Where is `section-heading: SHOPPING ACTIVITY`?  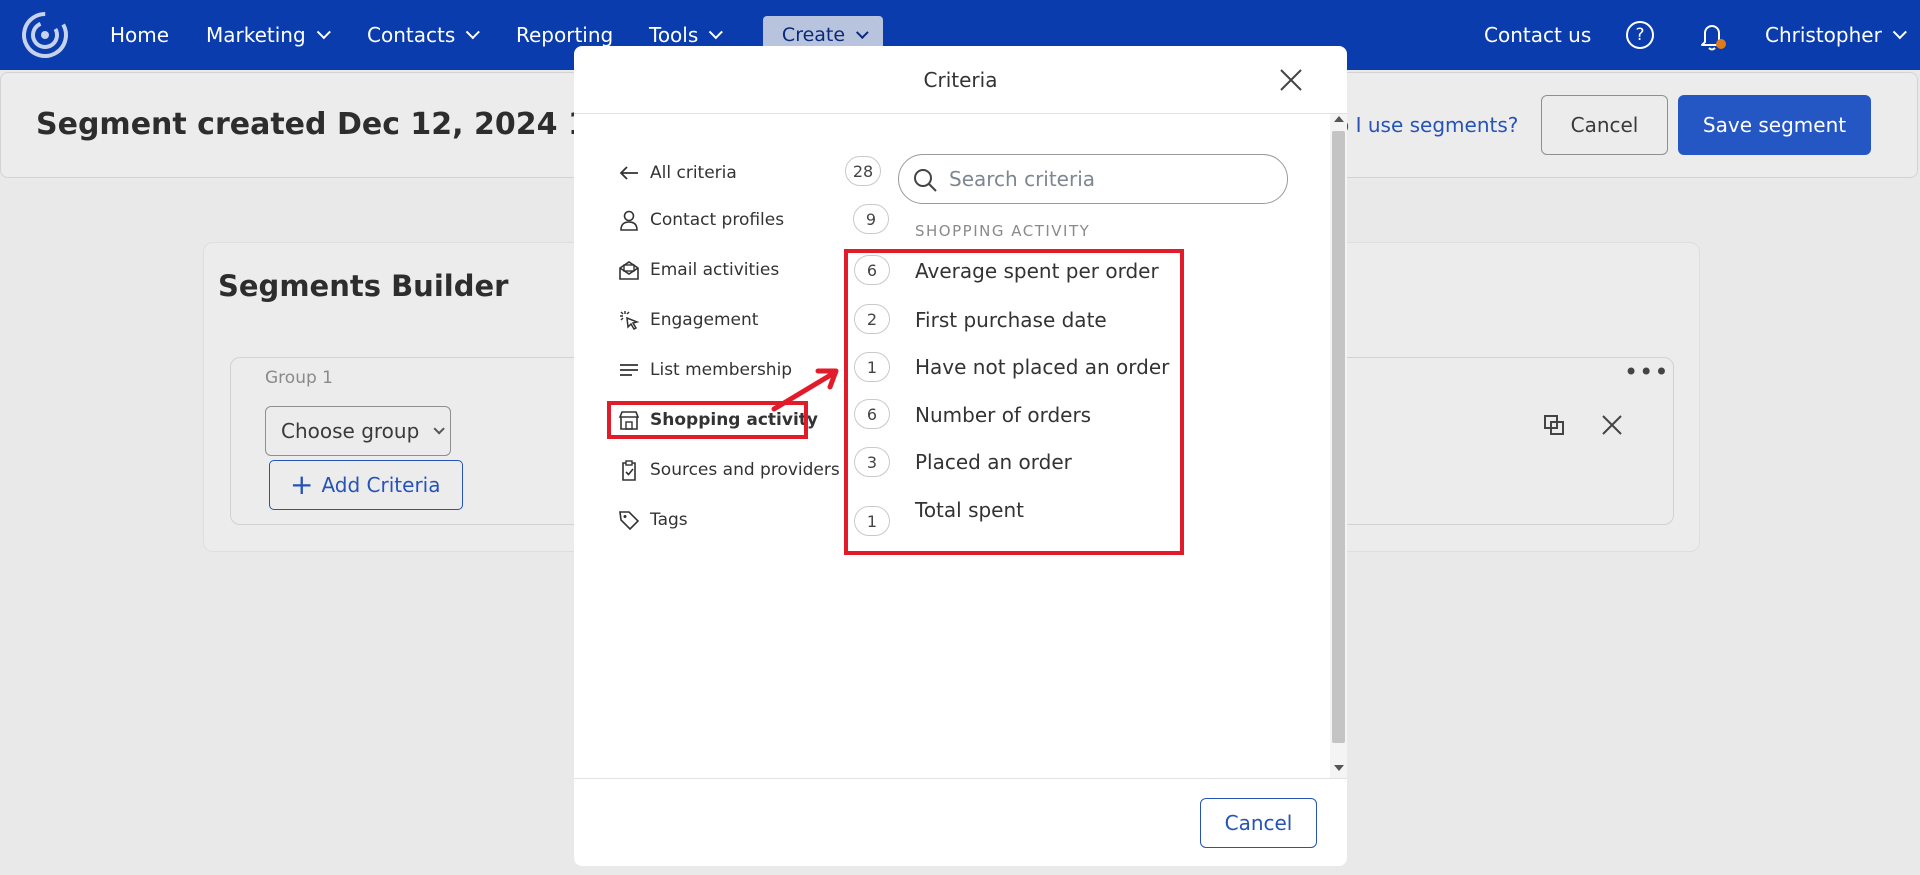 section-heading: SHOPPING ACTIVITY is located at coordinates (1003, 231).